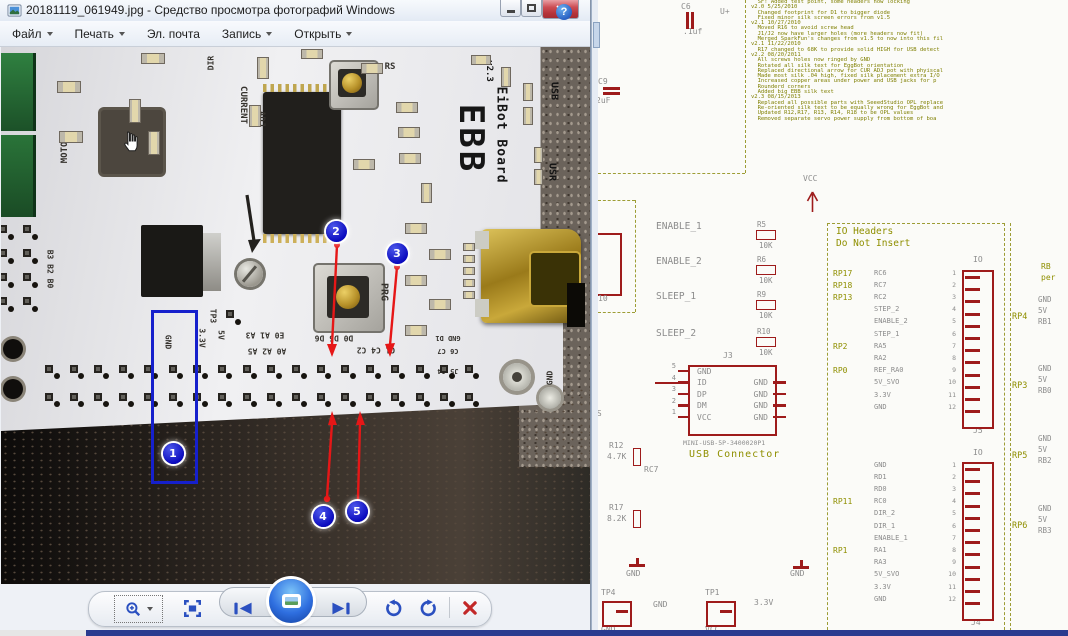 The height and width of the screenshot is (636, 1068). I want to click on capacitor-plate, so click(692, 20).